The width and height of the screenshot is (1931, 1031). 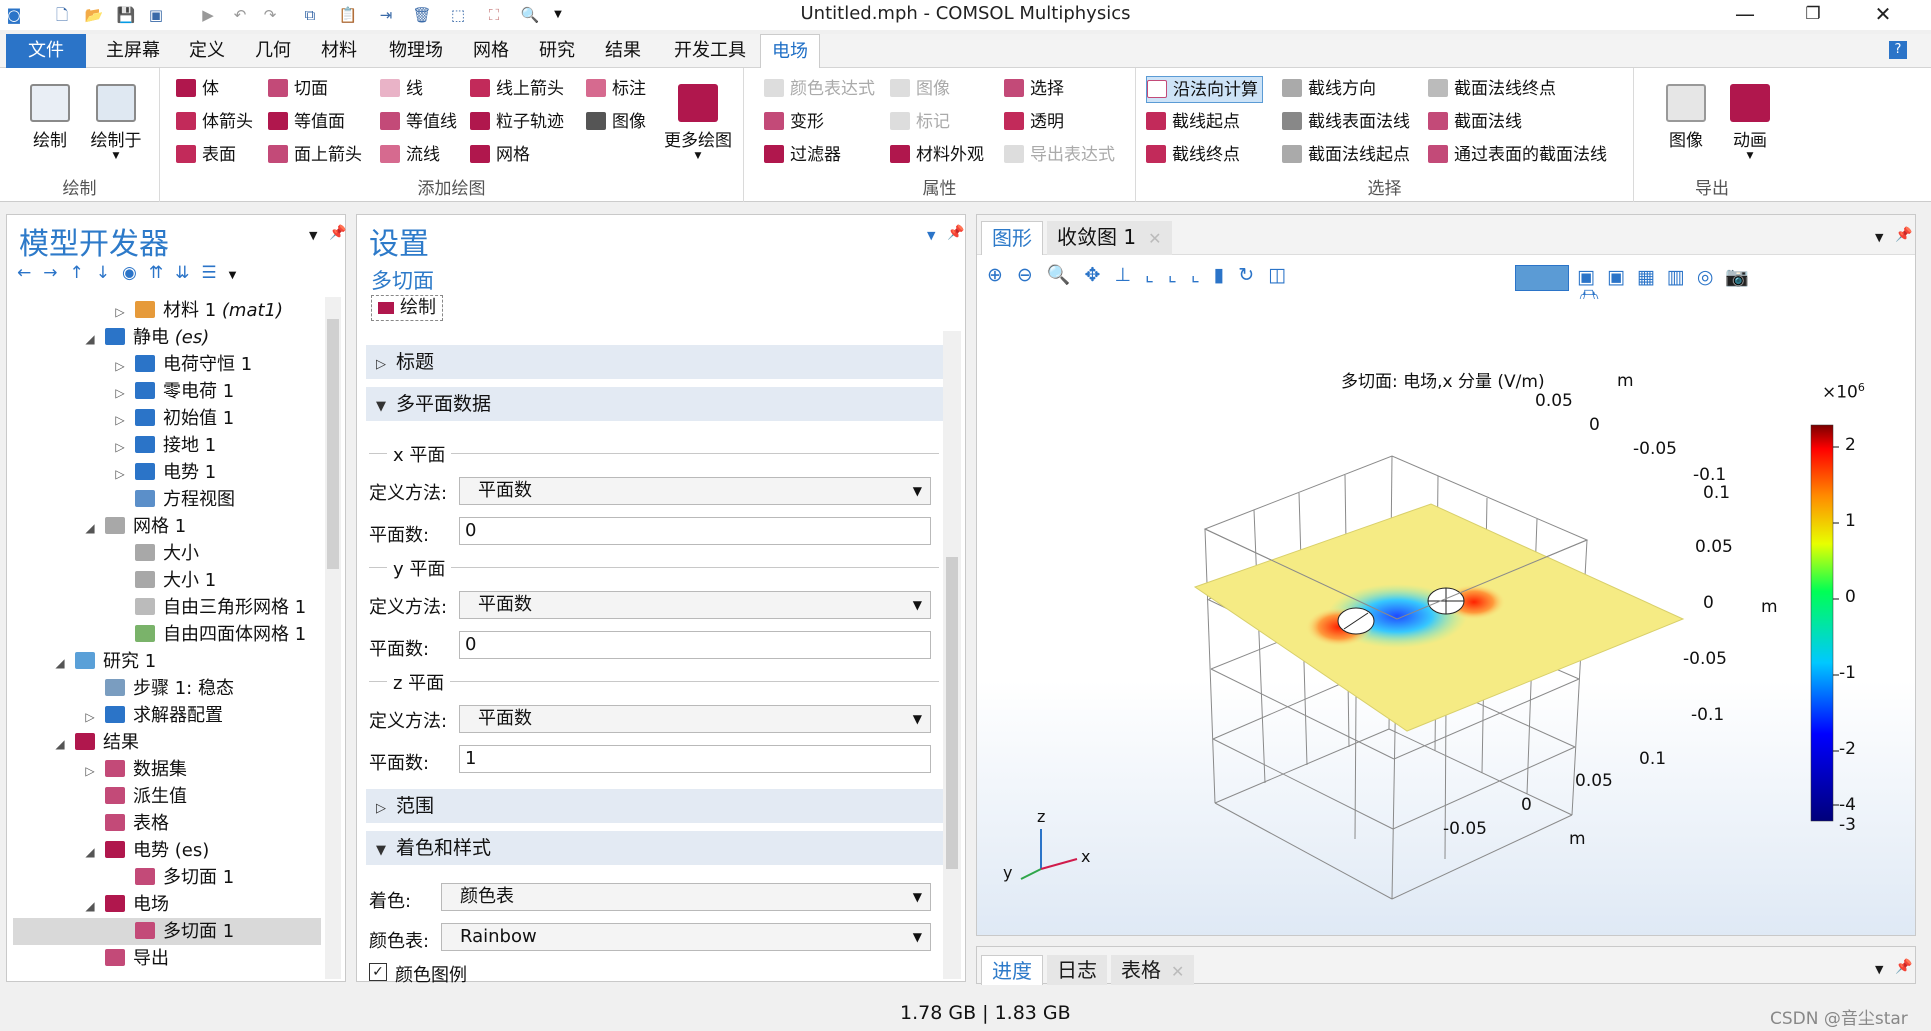 I want to click on coloring-select: 颜色表 ▼, so click(x=686, y=897).